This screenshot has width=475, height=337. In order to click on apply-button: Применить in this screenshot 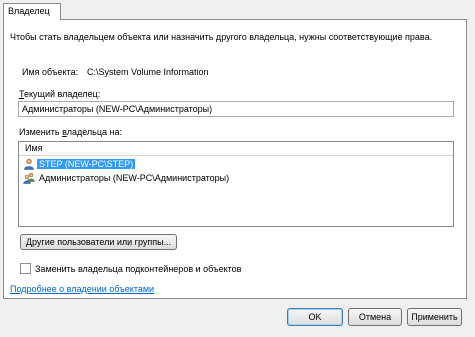, I will do `click(434, 317)`.